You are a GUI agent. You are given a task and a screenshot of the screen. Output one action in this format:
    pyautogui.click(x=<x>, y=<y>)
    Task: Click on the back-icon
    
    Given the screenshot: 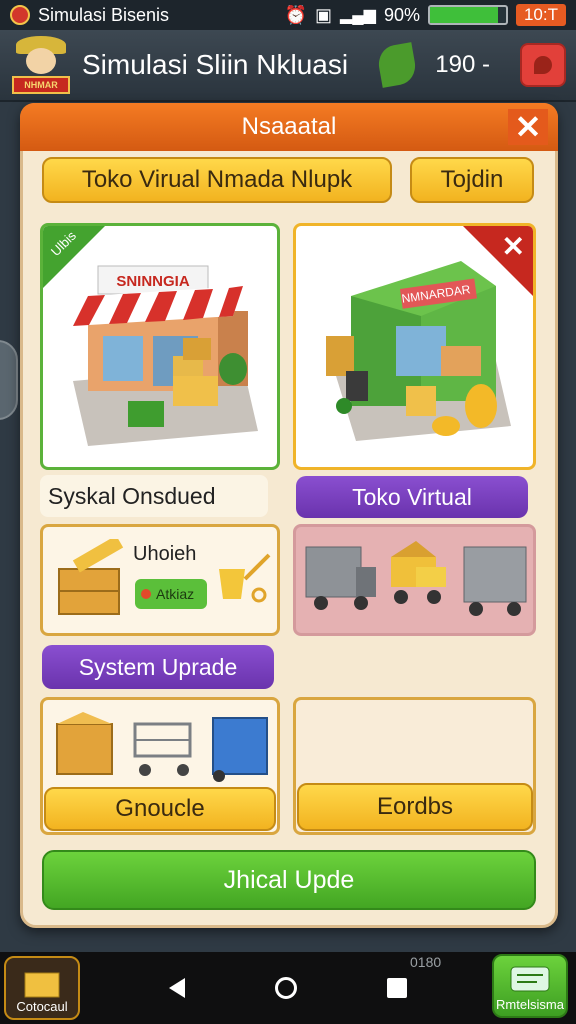 What is the action you would take?
    pyautogui.click(x=177, y=988)
    